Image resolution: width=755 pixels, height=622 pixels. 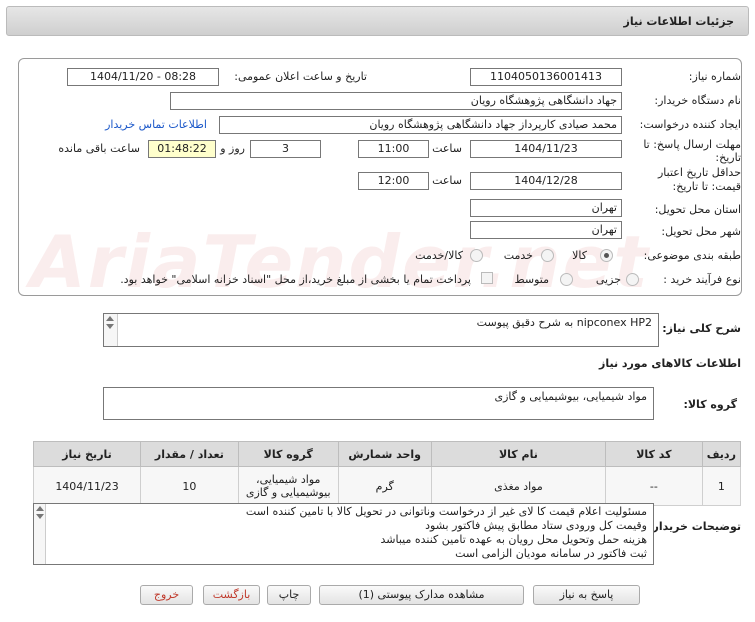 I want to click on announce-datetime-label: تاریخ و ساعت اعلان عمومی:, so click(x=300, y=76).